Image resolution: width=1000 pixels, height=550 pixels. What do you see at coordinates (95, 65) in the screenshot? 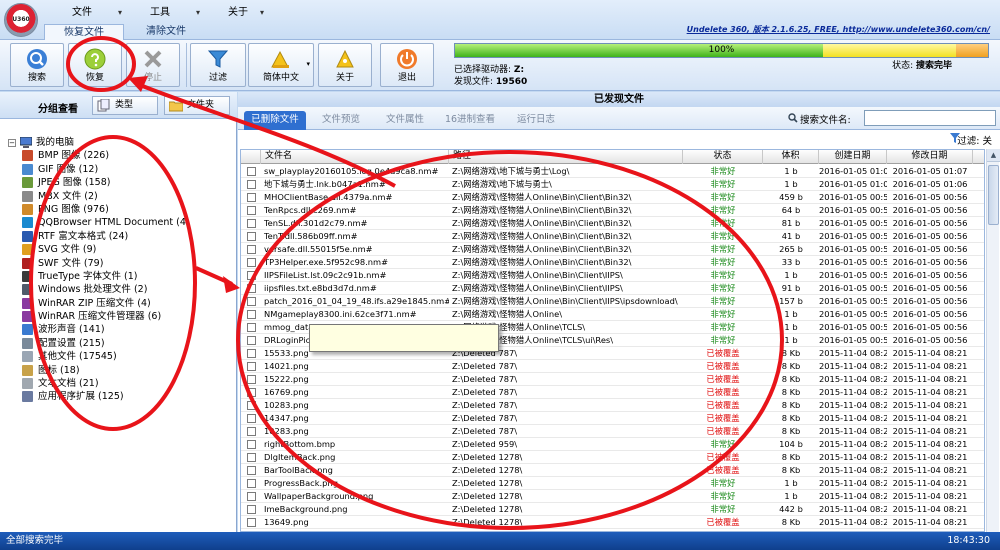
I see `recover-button: 恢复` at bounding box center [95, 65].